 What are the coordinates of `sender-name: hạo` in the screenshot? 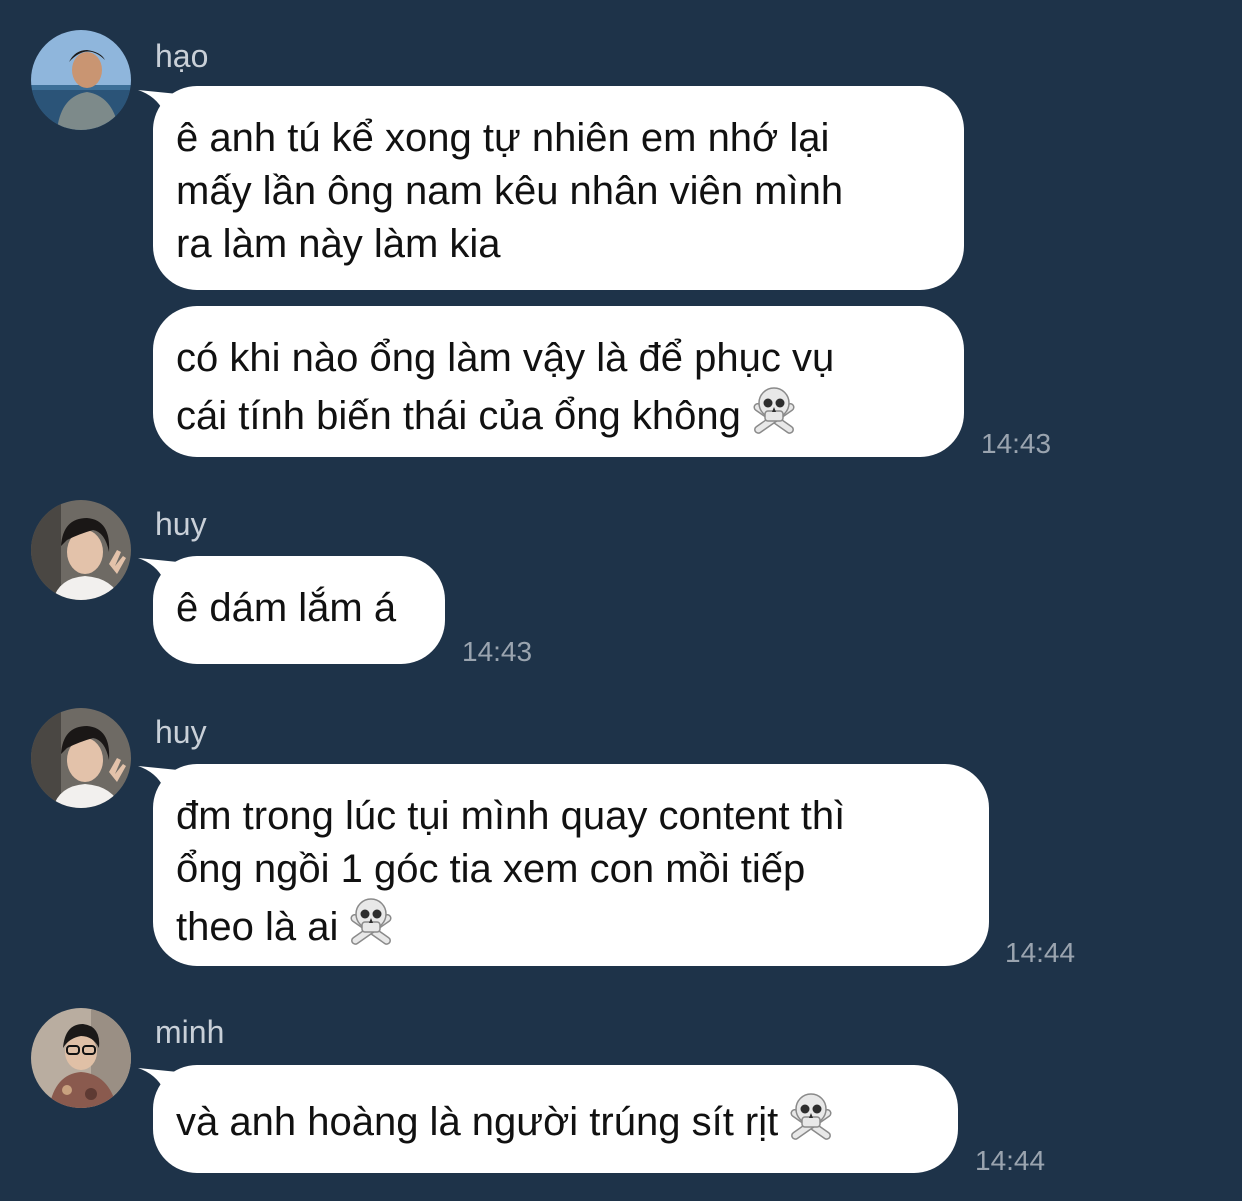 It's located at (182, 56).